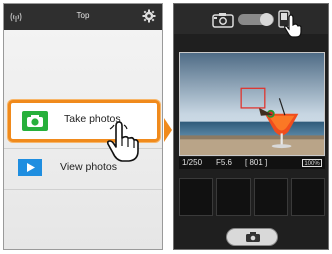 This screenshot has width=332, height=254. I want to click on tap-hand-small-icon, so click(293, 26).